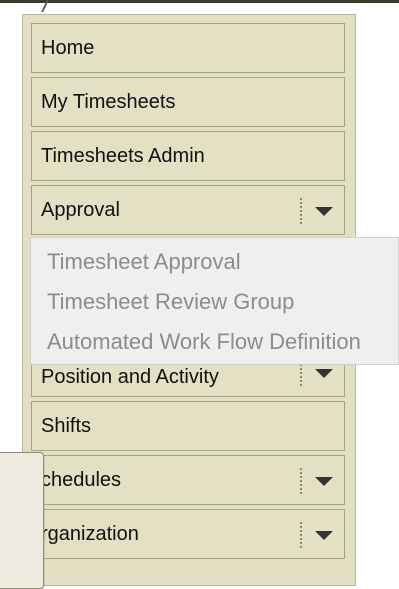 This screenshot has height=589, width=399. What do you see at coordinates (144, 262) in the screenshot?
I see `submenu-item-timesheet-approval: Timesheet Approval` at bounding box center [144, 262].